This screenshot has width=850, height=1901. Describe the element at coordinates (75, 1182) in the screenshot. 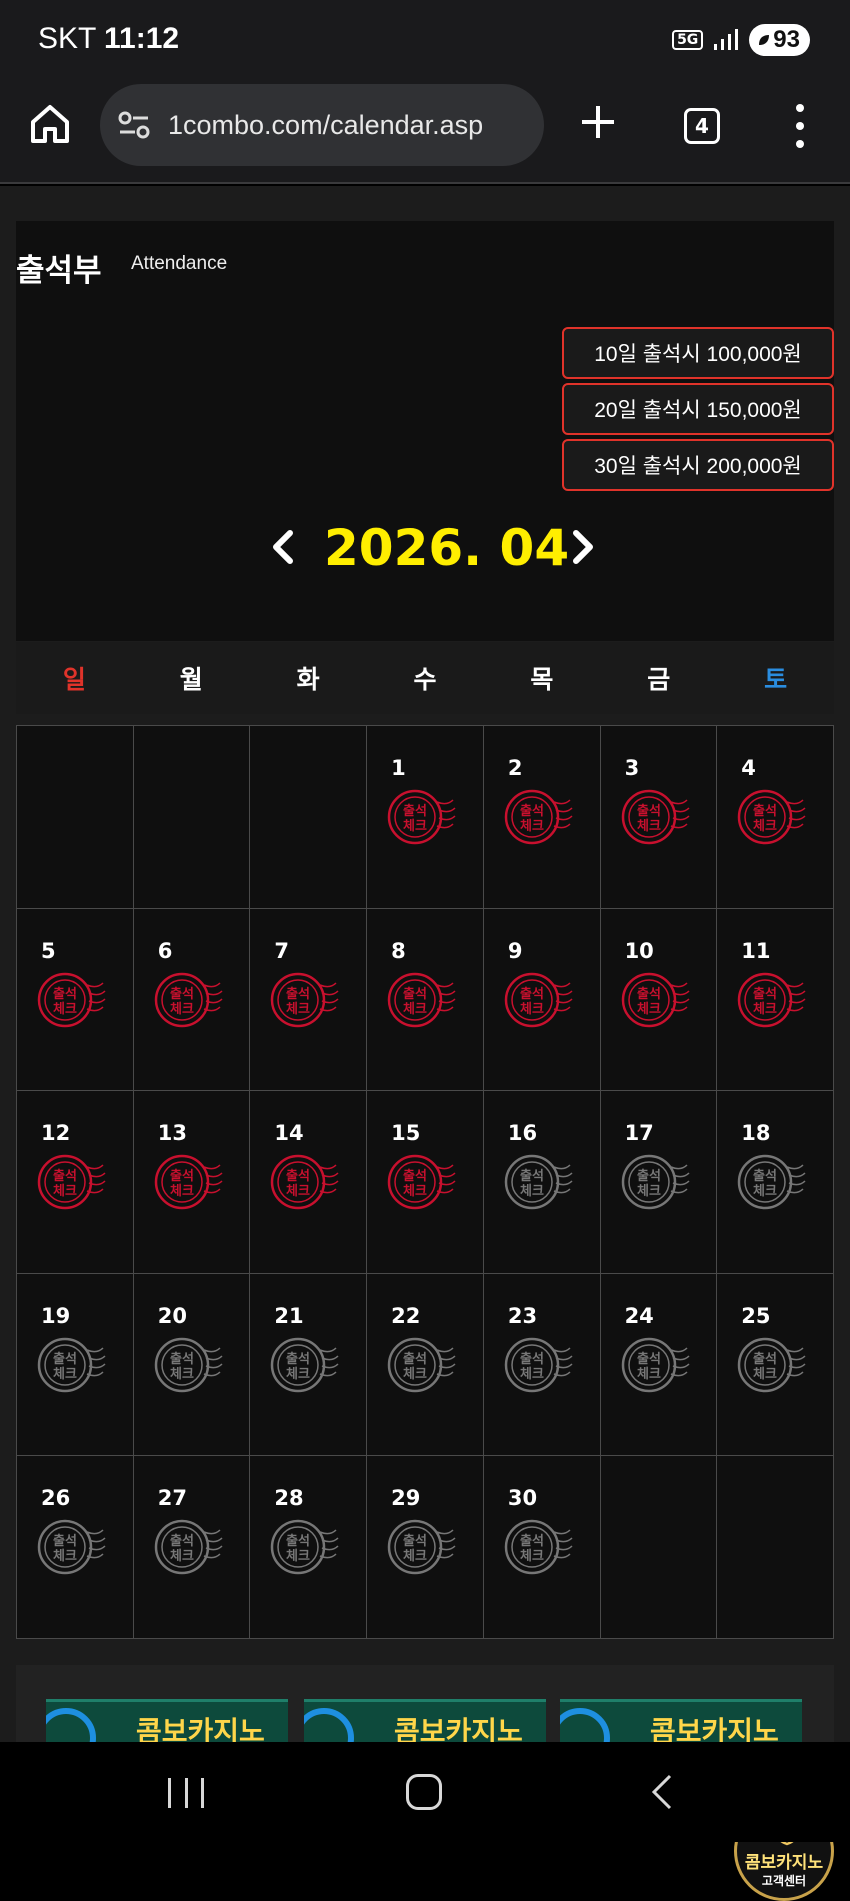

I see `calendar-day: 12 출석 체크` at that location.